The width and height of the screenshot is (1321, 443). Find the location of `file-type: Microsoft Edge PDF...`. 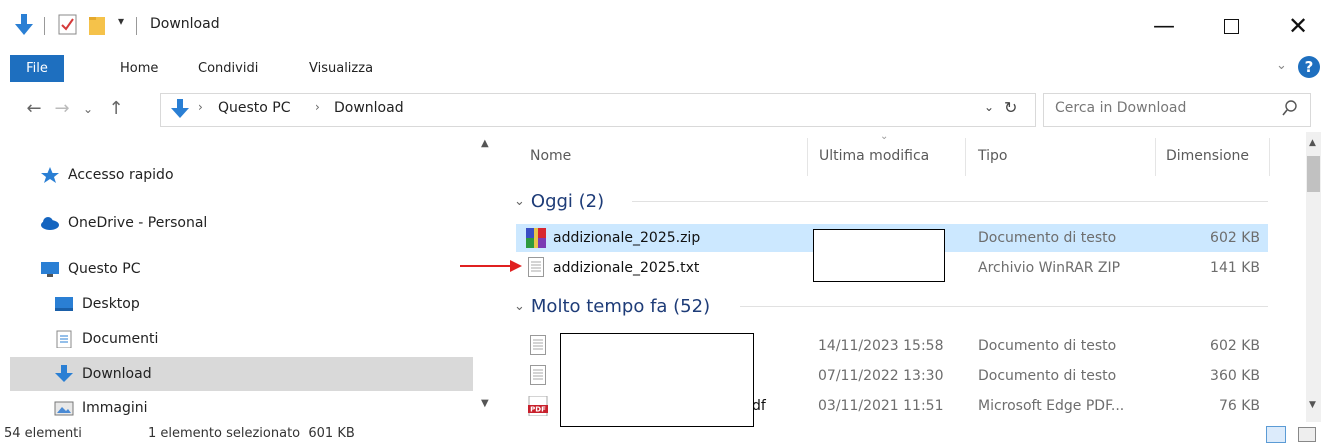

file-type: Microsoft Edge PDF... is located at coordinates (1051, 406).